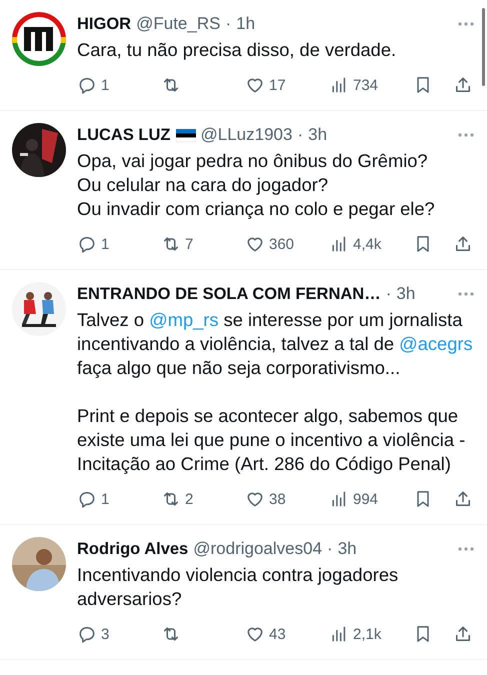  I want to click on count: 360, so click(281, 244).